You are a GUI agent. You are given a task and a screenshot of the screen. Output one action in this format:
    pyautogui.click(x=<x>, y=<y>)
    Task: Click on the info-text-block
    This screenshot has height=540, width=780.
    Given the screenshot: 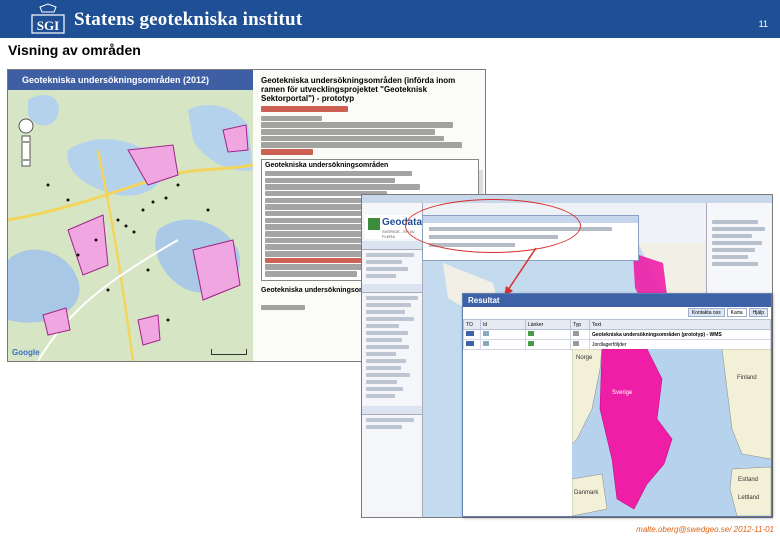 What is the action you would take?
    pyautogui.click(x=369, y=130)
    